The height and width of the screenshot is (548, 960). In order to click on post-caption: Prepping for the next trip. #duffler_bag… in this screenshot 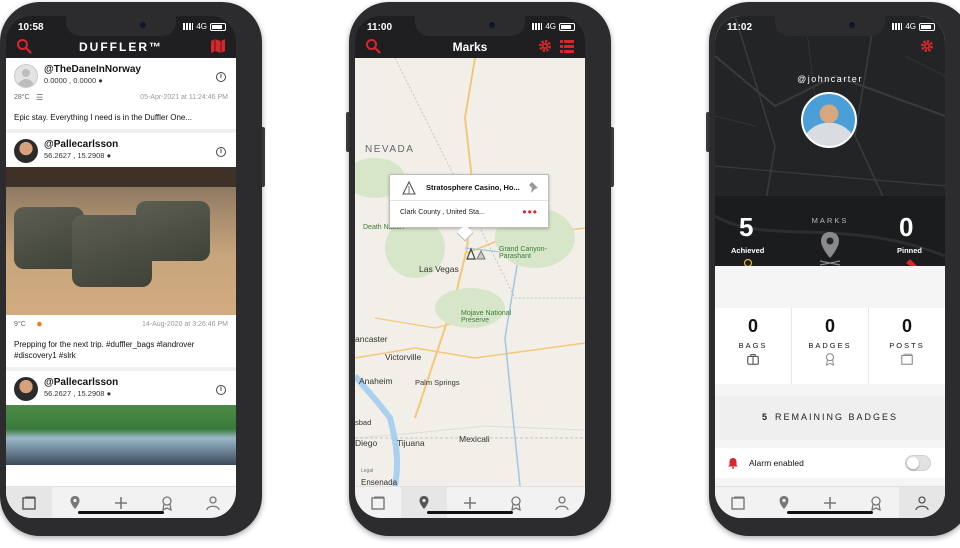, I will do `click(104, 350)`.